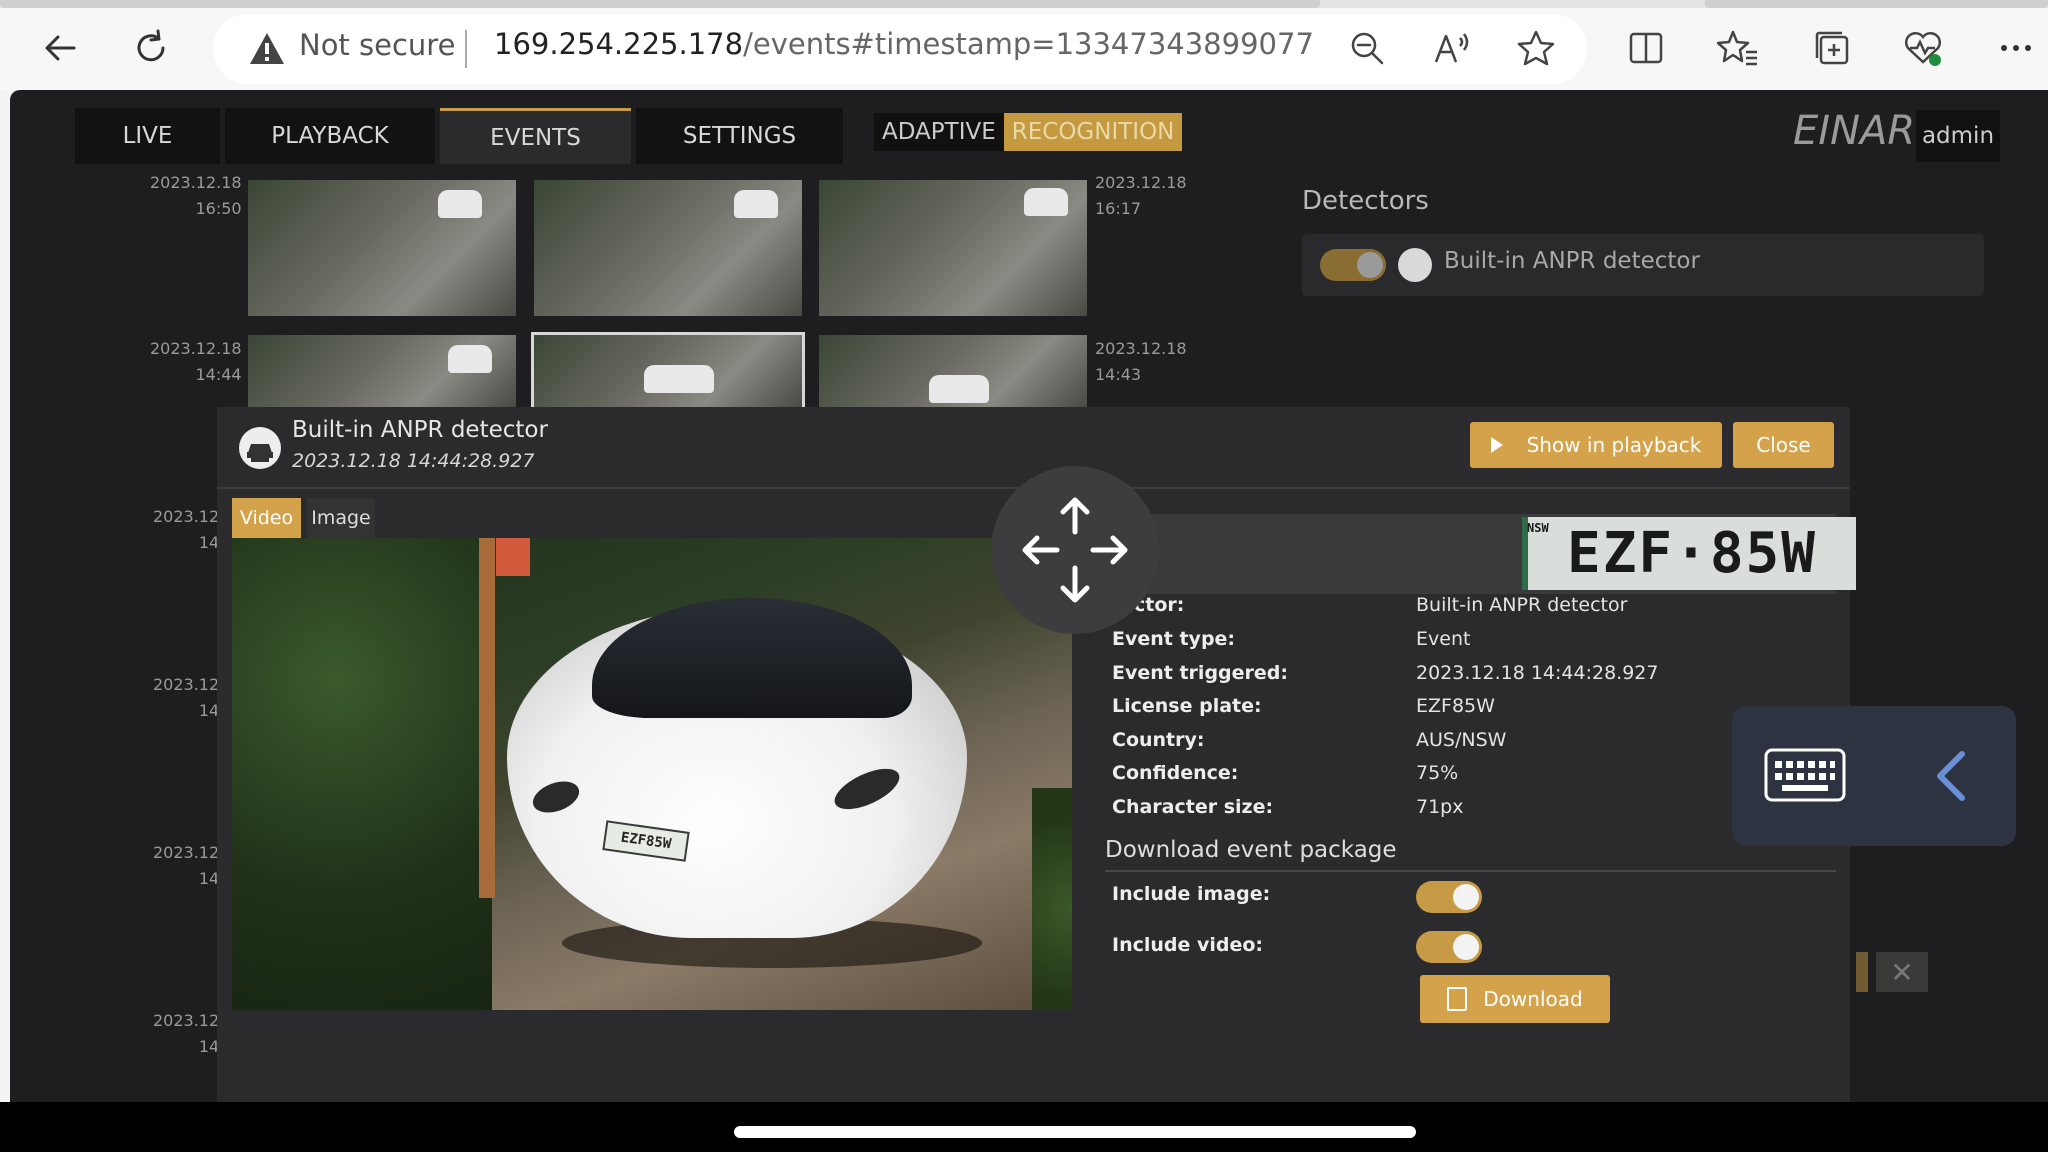 This screenshot has height=1152, width=2048. I want to click on detail-value: Event, so click(1443, 639).